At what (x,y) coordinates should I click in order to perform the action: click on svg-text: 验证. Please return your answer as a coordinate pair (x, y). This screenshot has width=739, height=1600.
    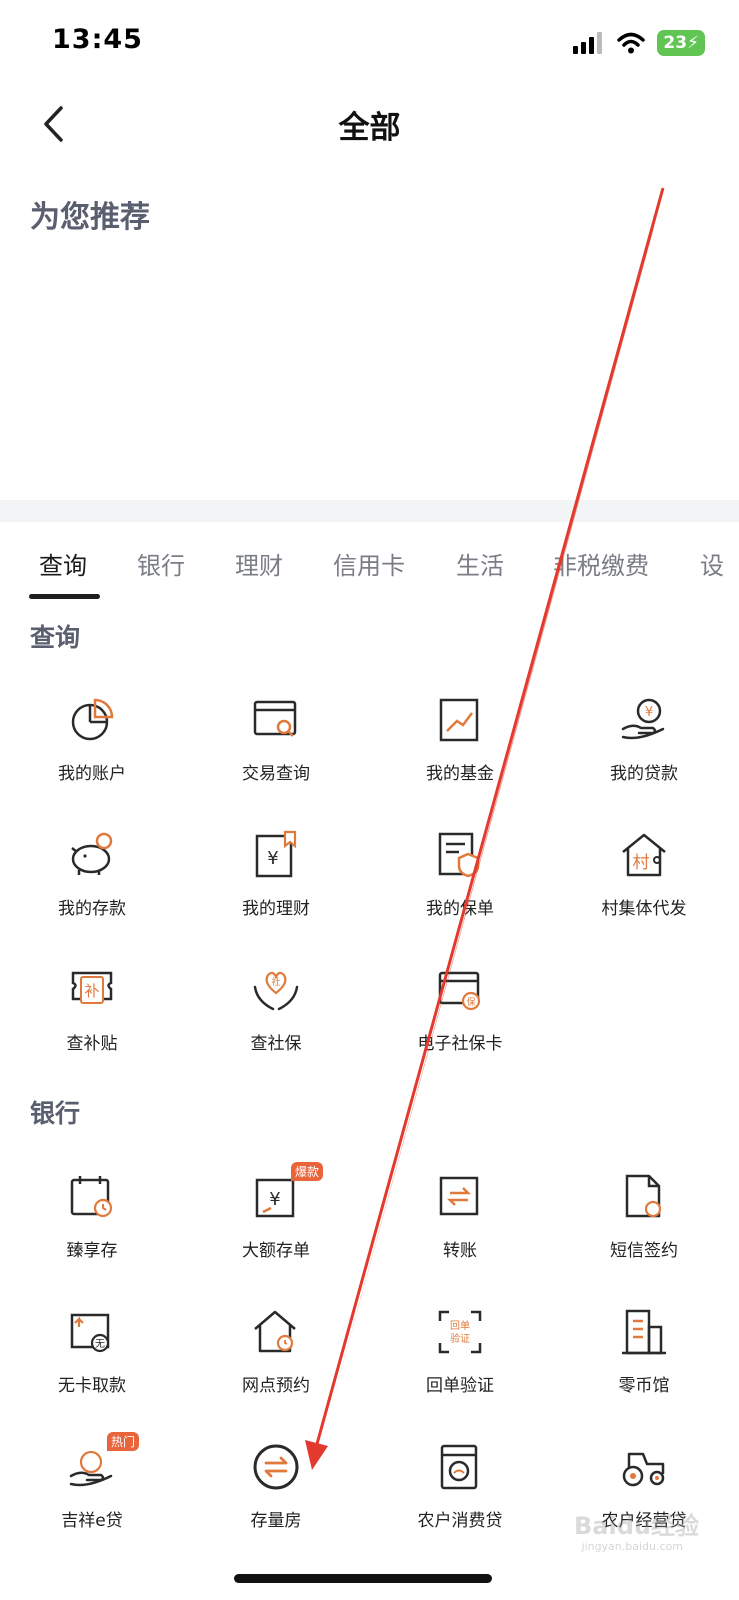
    Looking at the image, I should click on (460, 1338).